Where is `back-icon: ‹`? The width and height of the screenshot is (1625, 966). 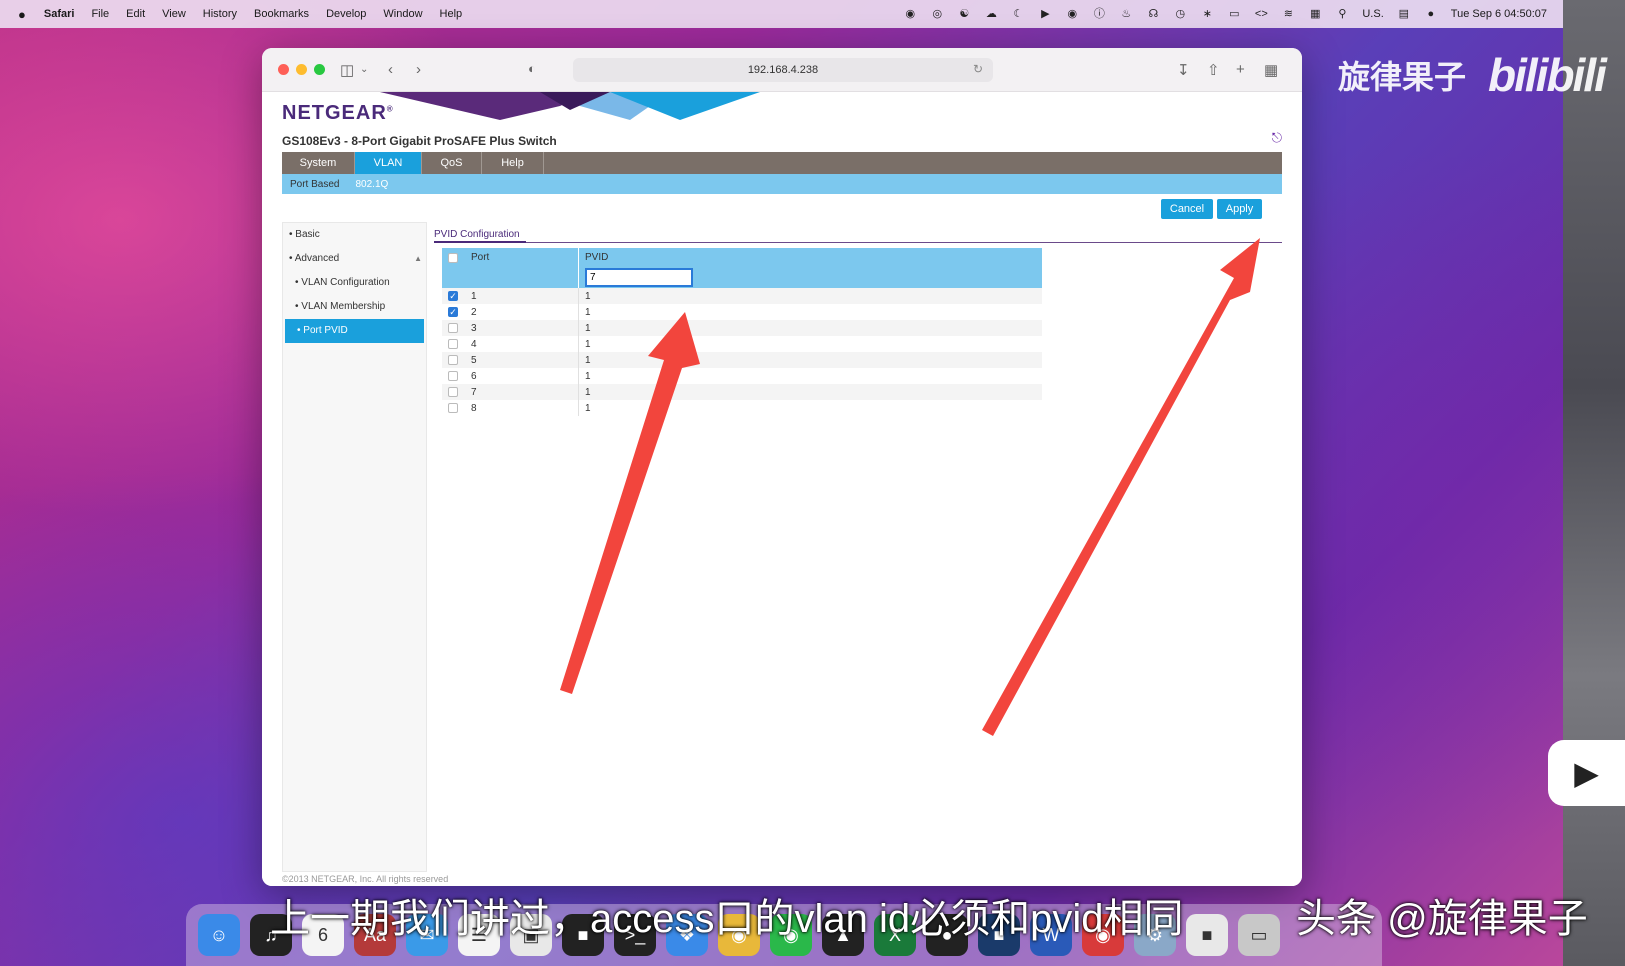 back-icon: ‹ is located at coordinates (390, 69).